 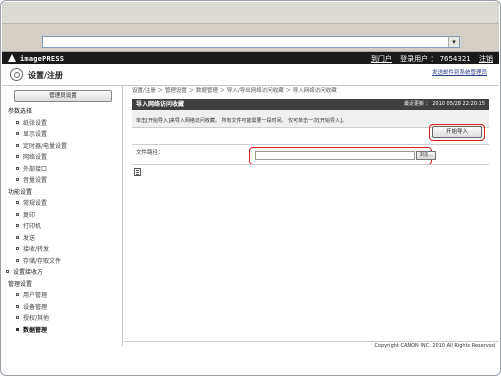 What do you see at coordinates (32, 226) in the screenshot?
I see `sidebar-item-label: 打印机` at bounding box center [32, 226].